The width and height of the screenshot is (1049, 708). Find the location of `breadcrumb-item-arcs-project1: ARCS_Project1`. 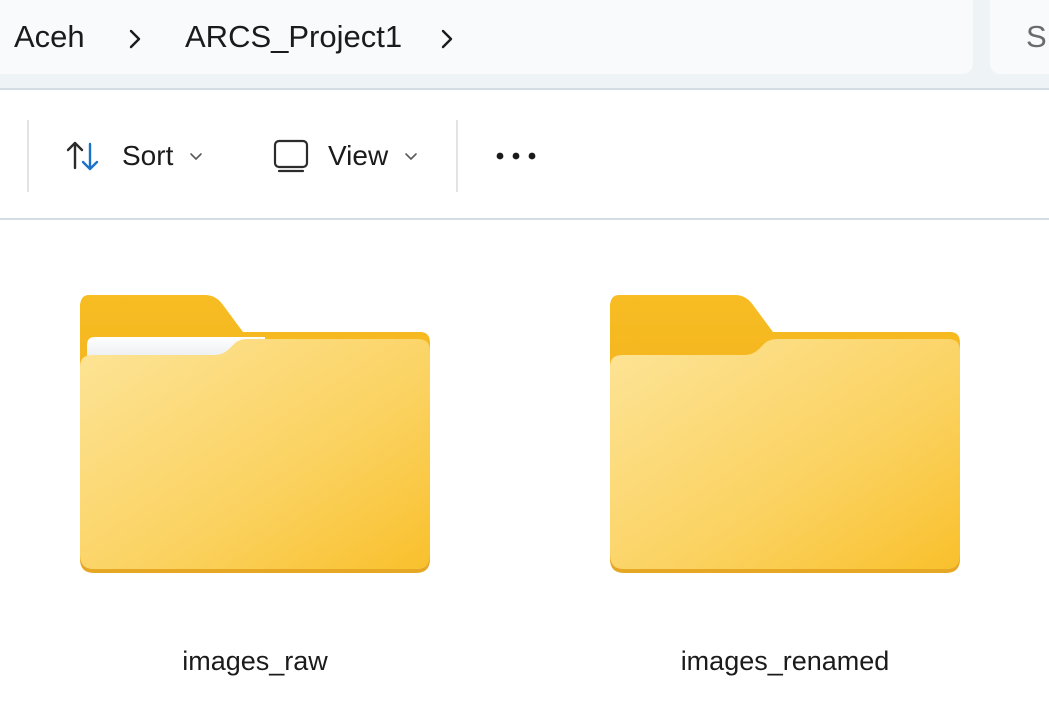

breadcrumb-item-arcs-project1: ARCS_Project1 is located at coordinates (293, 37).